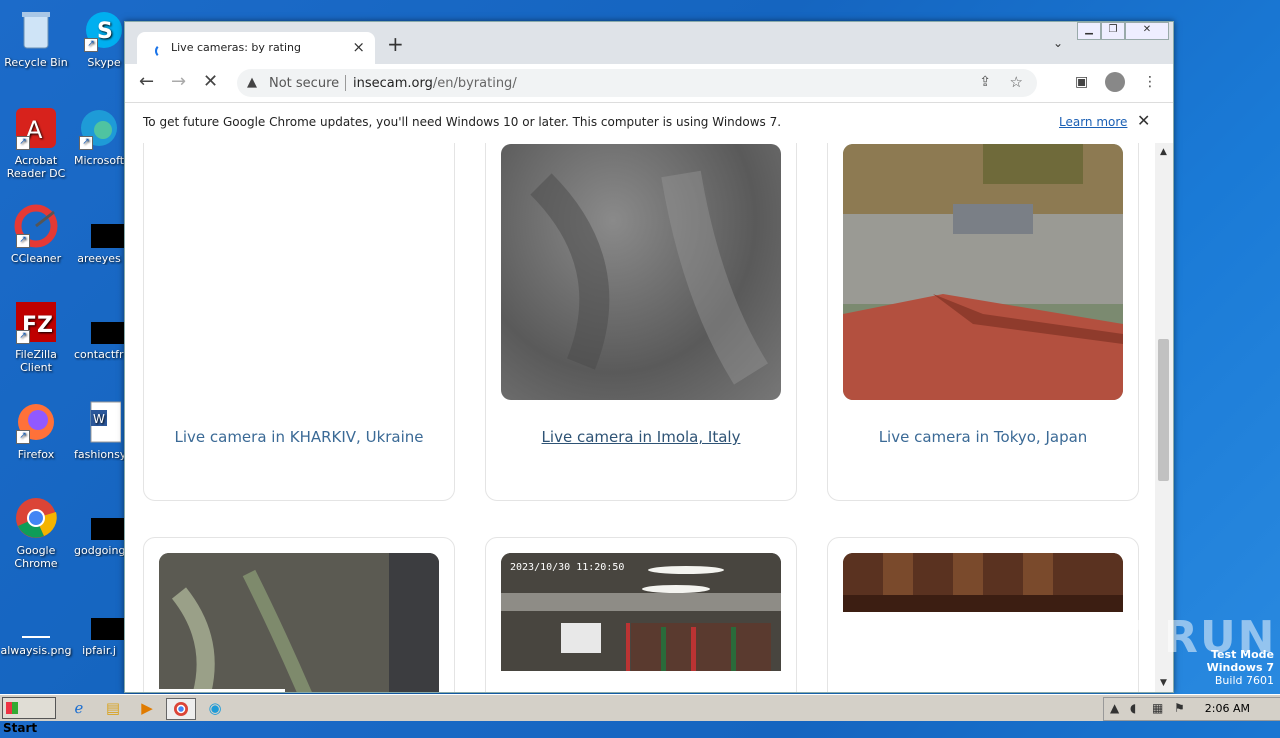 The width and height of the screenshot is (1280, 738). What do you see at coordinates (649, 43) in the screenshot?
I see `tab-strip: Live cameras: by rating × + ⌄ ▁ ❐ ✕` at bounding box center [649, 43].